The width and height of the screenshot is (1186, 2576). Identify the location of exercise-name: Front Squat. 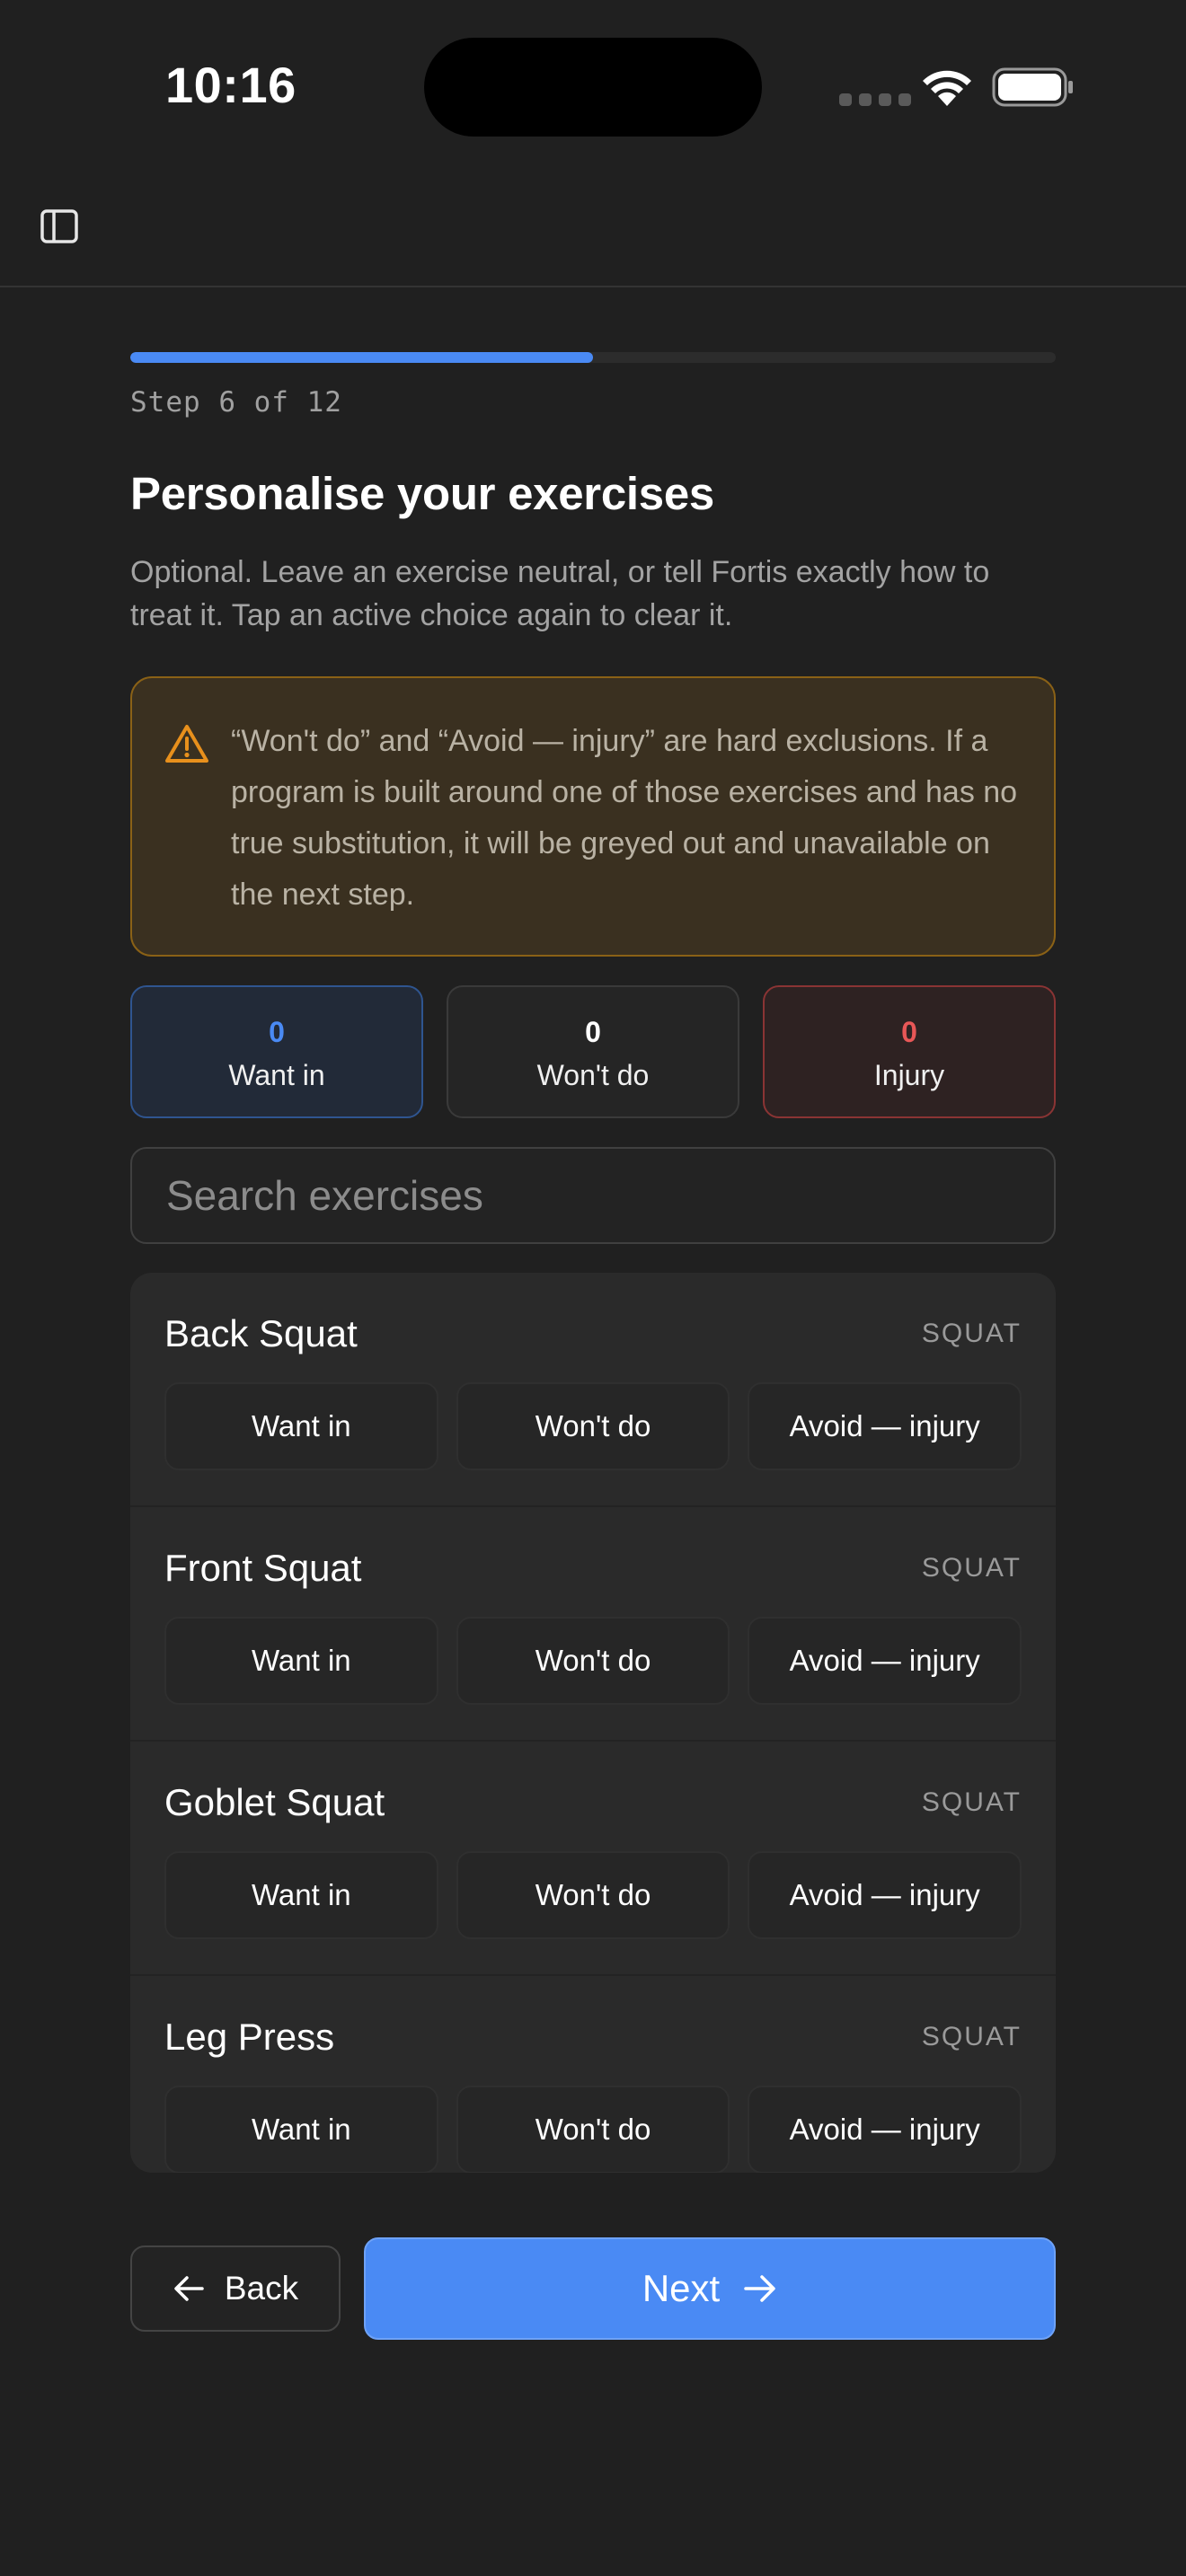
(263, 1568).